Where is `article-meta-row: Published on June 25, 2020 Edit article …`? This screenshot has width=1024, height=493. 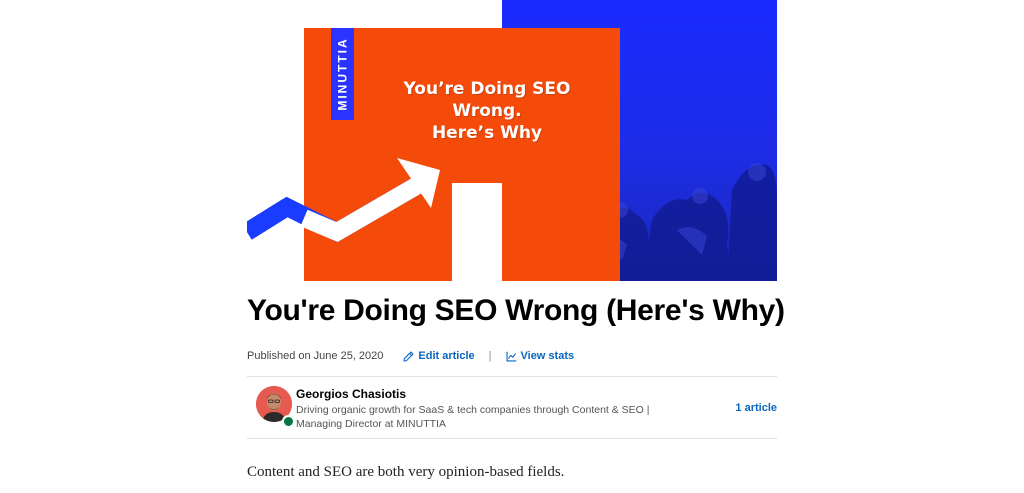 article-meta-row: Published on June 25, 2020 Edit article … is located at coordinates (410, 356).